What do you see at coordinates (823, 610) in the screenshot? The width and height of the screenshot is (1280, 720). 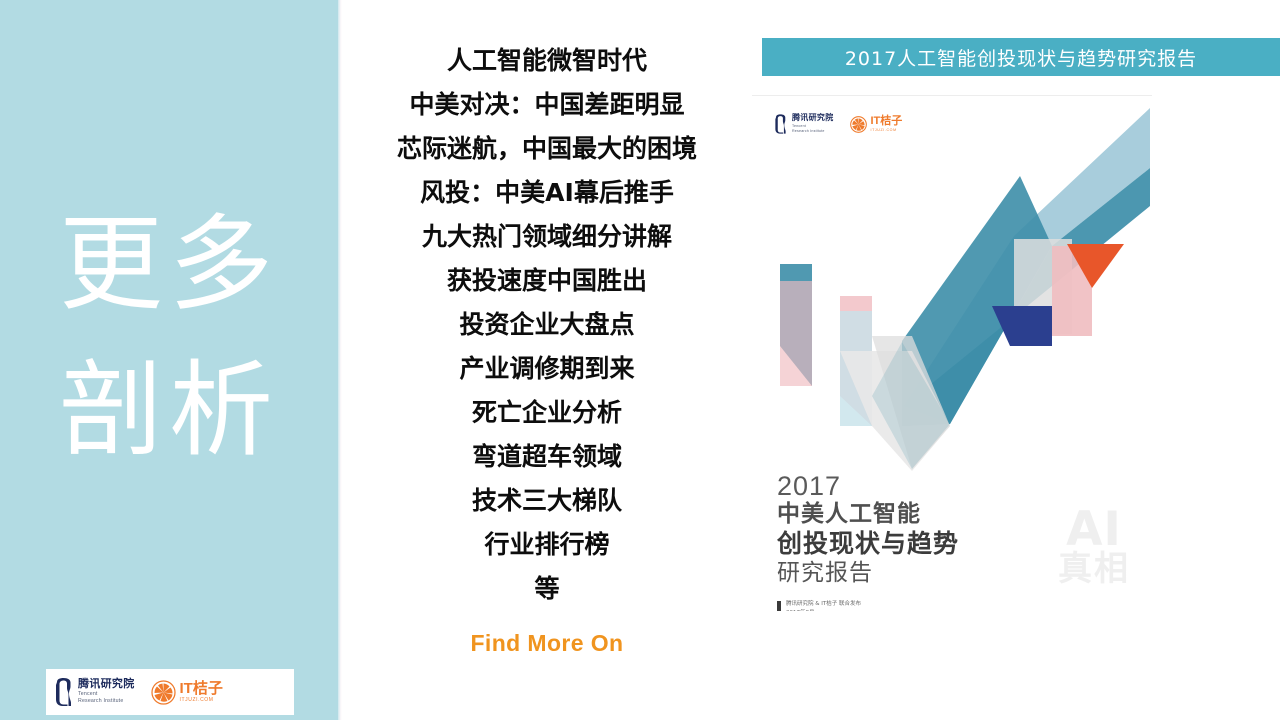 I see `cover-meta-line2: 2017年8月` at bounding box center [823, 610].